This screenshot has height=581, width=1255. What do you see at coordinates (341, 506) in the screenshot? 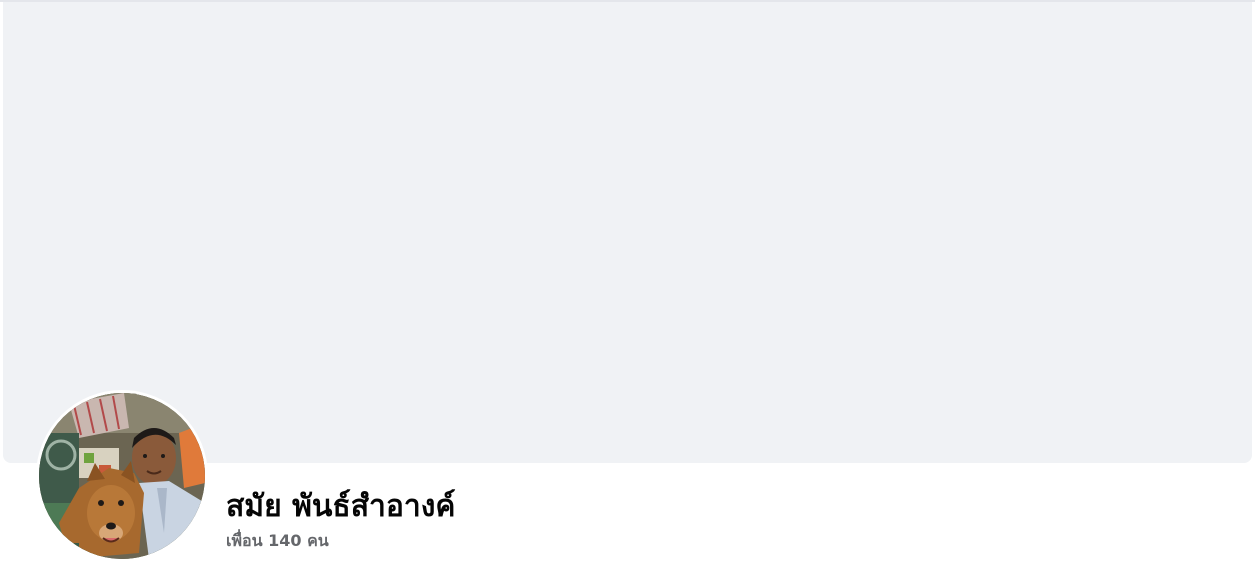
I see `profile-name: สมัย พันธ์สำอางค์` at bounding box center [341, 506].